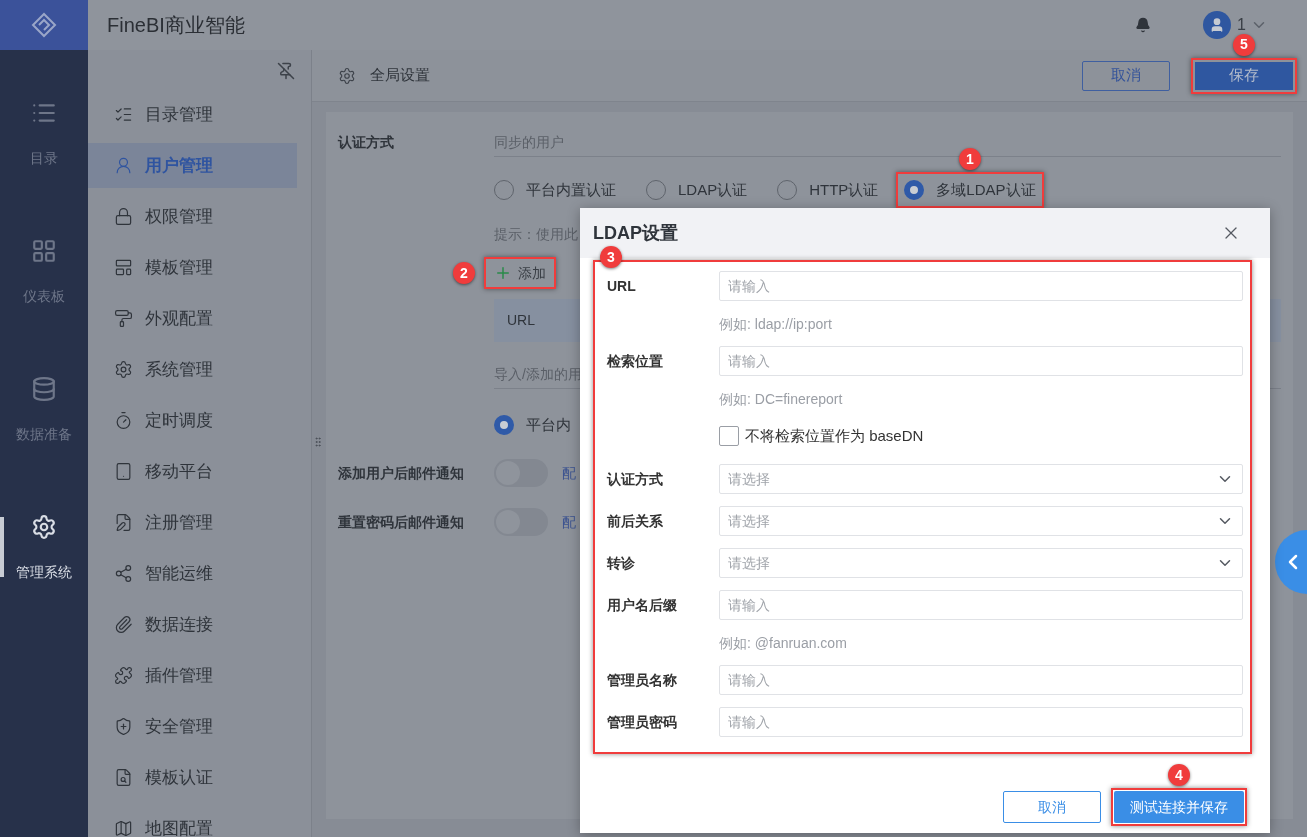  What do you see at coordinates (401, 473) in the screenshot?
I see `setting-label: 添加用户后邮件通知` at bounding box center [401, 473].